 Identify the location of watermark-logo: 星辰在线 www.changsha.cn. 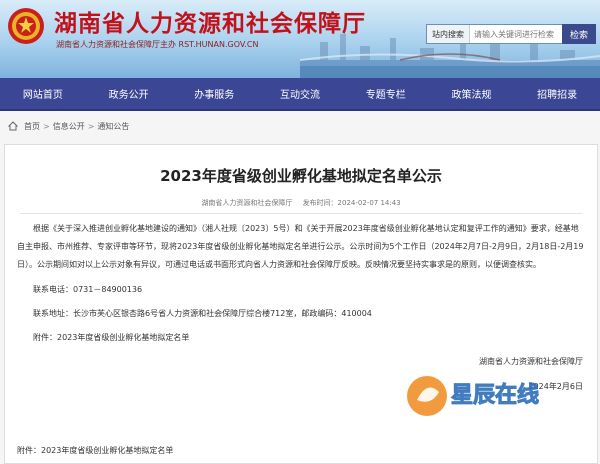
(473, 398).